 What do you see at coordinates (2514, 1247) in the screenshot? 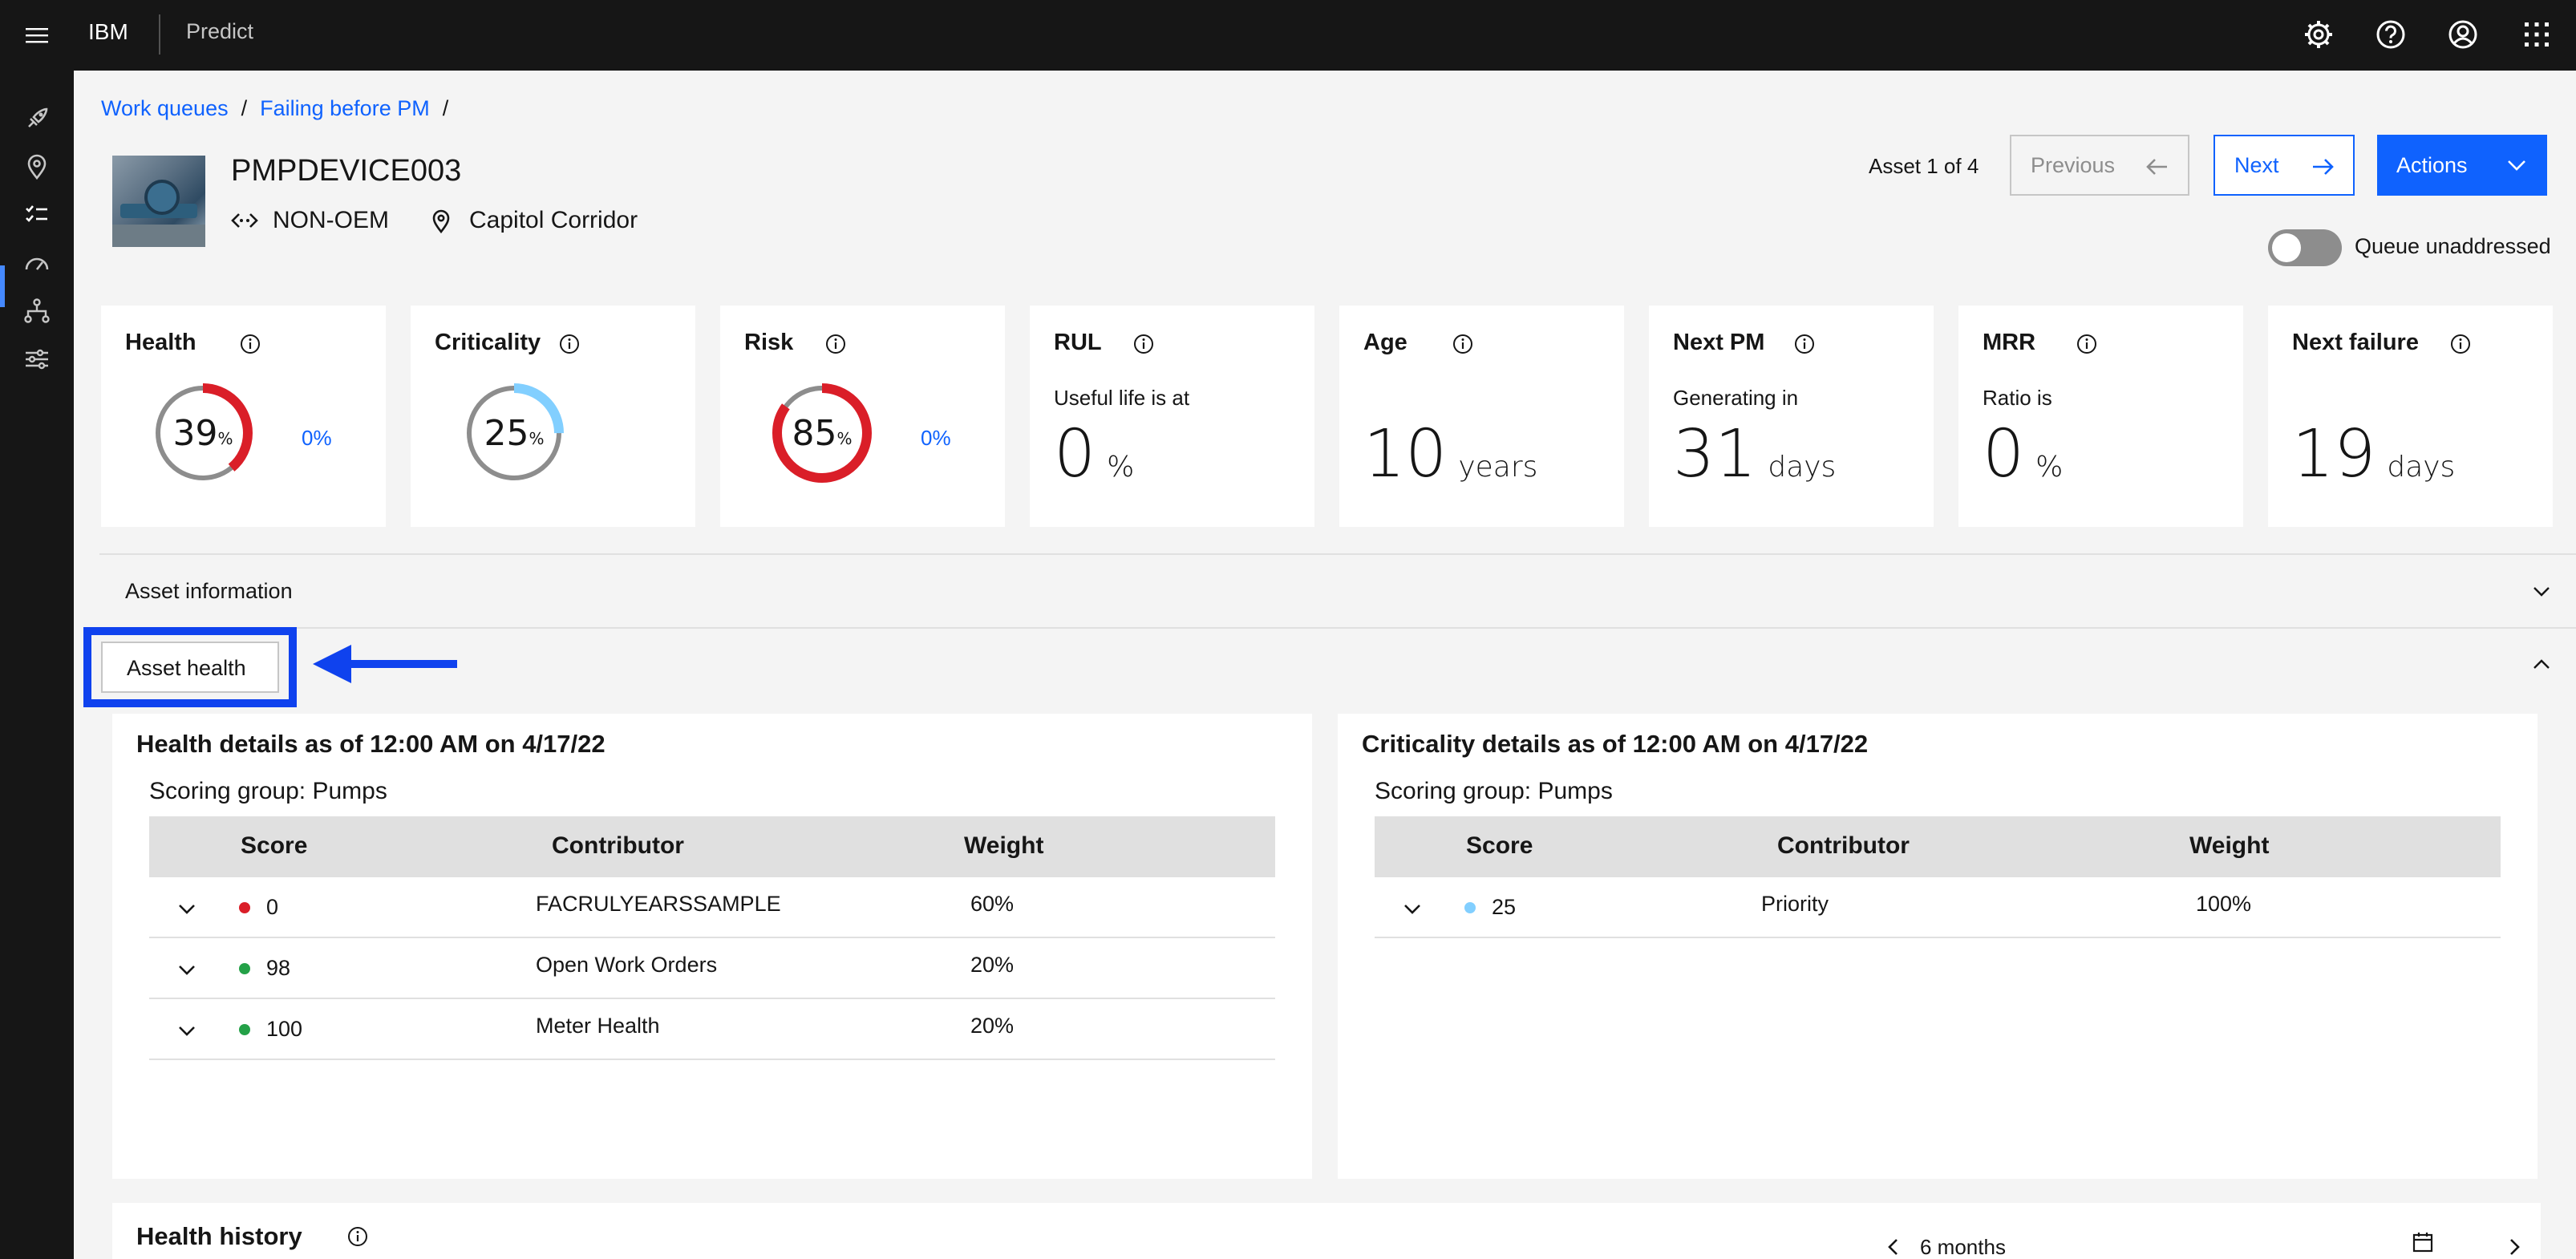
I see `chevron-right-icon` at bounding box center [2514, 1247].